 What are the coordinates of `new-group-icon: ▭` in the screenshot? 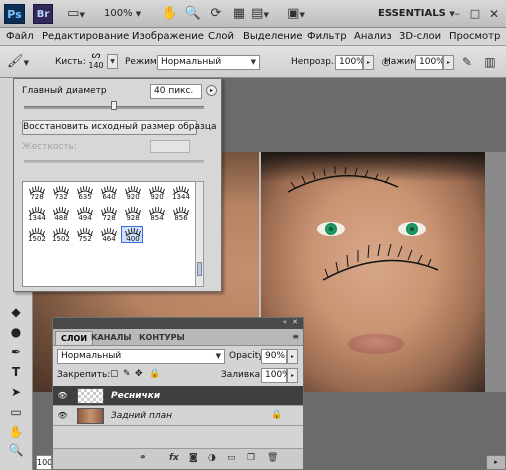 It's located at (231, 458).